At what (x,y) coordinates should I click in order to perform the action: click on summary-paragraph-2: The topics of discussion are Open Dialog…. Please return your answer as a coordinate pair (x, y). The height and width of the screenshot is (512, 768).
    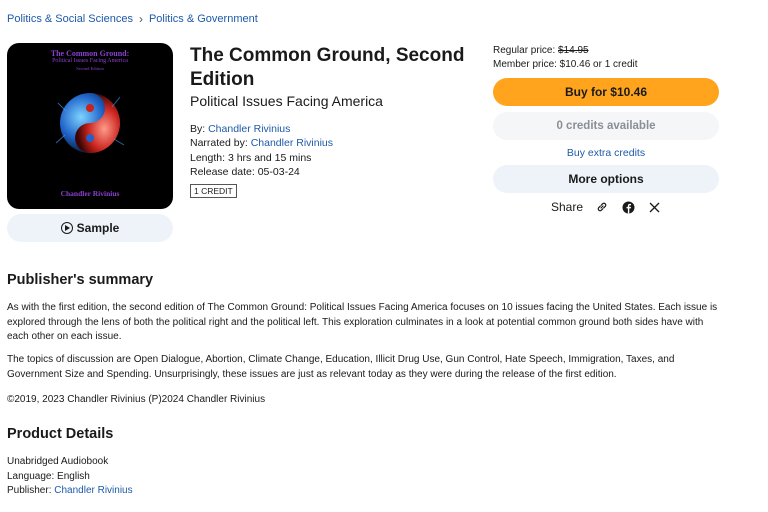
    Looking at the image, I should click on (341, 367).